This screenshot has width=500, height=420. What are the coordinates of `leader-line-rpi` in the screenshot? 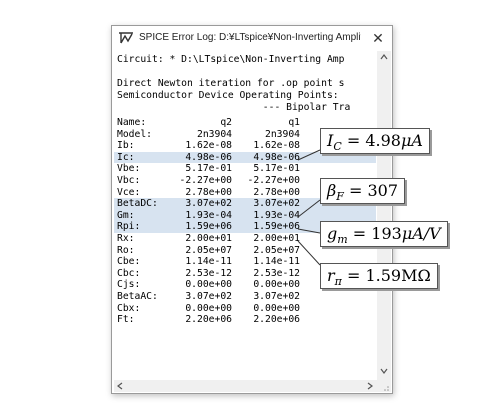 It's located at (309, 253).